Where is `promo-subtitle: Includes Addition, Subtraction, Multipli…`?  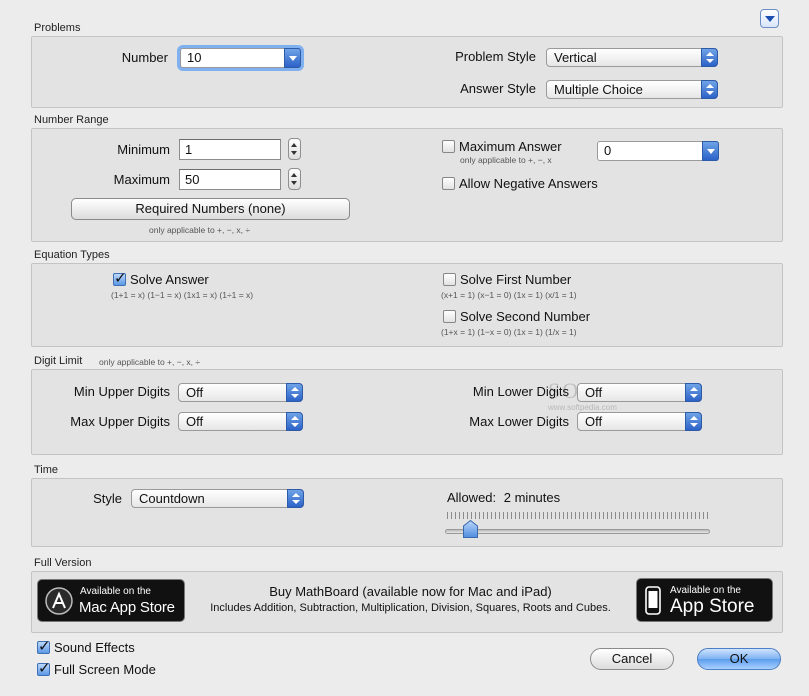 promo-subtitle: Includes Addition, Subtraction, Multipli… is located at coordinates (410, 608).